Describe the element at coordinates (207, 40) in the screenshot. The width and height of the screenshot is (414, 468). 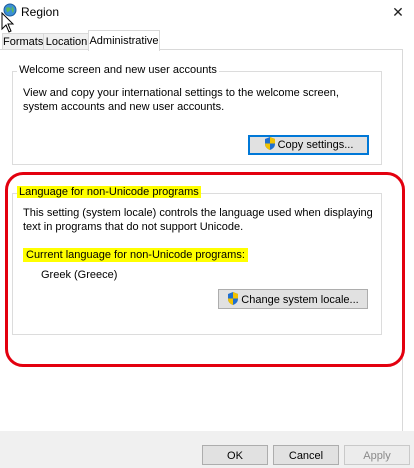
I see `tab-strip: Formats Location Administrative` at that location.